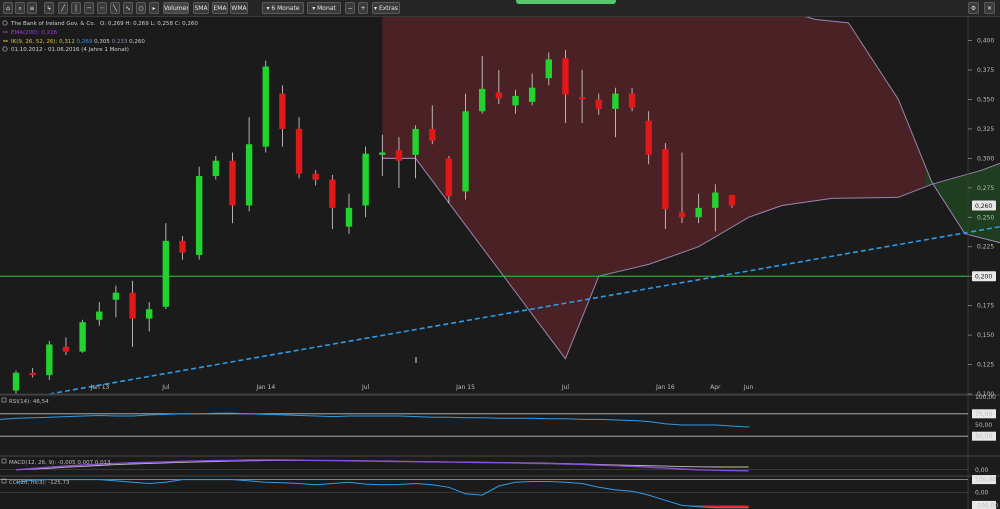 The width and height of the screenshot is (1000, 509). Describe the element at coordinates (985, 129) in the screenshot. I see `y-tick-label: 0,325` at that location.